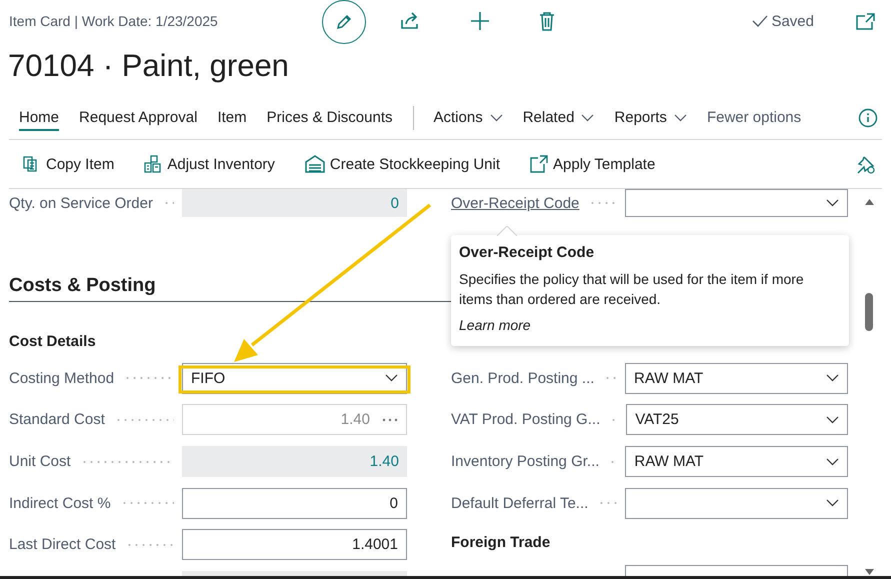 This screenshot has width=891, height=579. Describe the element at coordinates (209, 164) in the screenshot. I see `action-button: Adjust Inventory` at that location.